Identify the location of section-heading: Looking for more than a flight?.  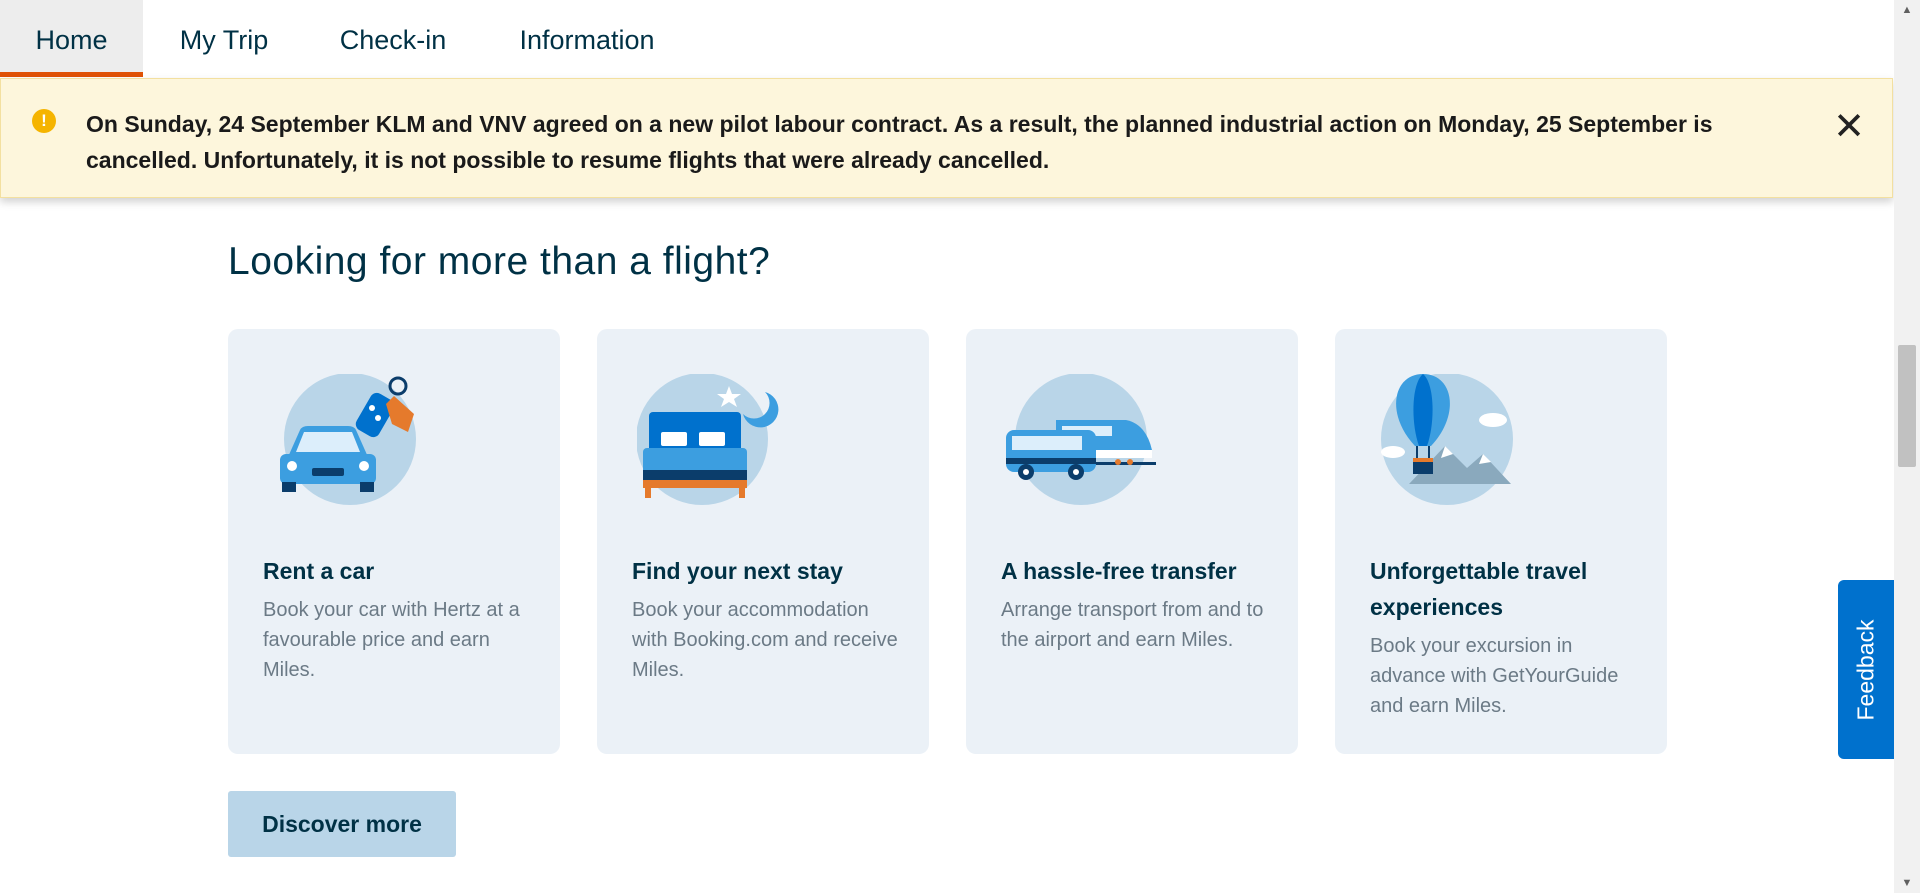
(499, 261).